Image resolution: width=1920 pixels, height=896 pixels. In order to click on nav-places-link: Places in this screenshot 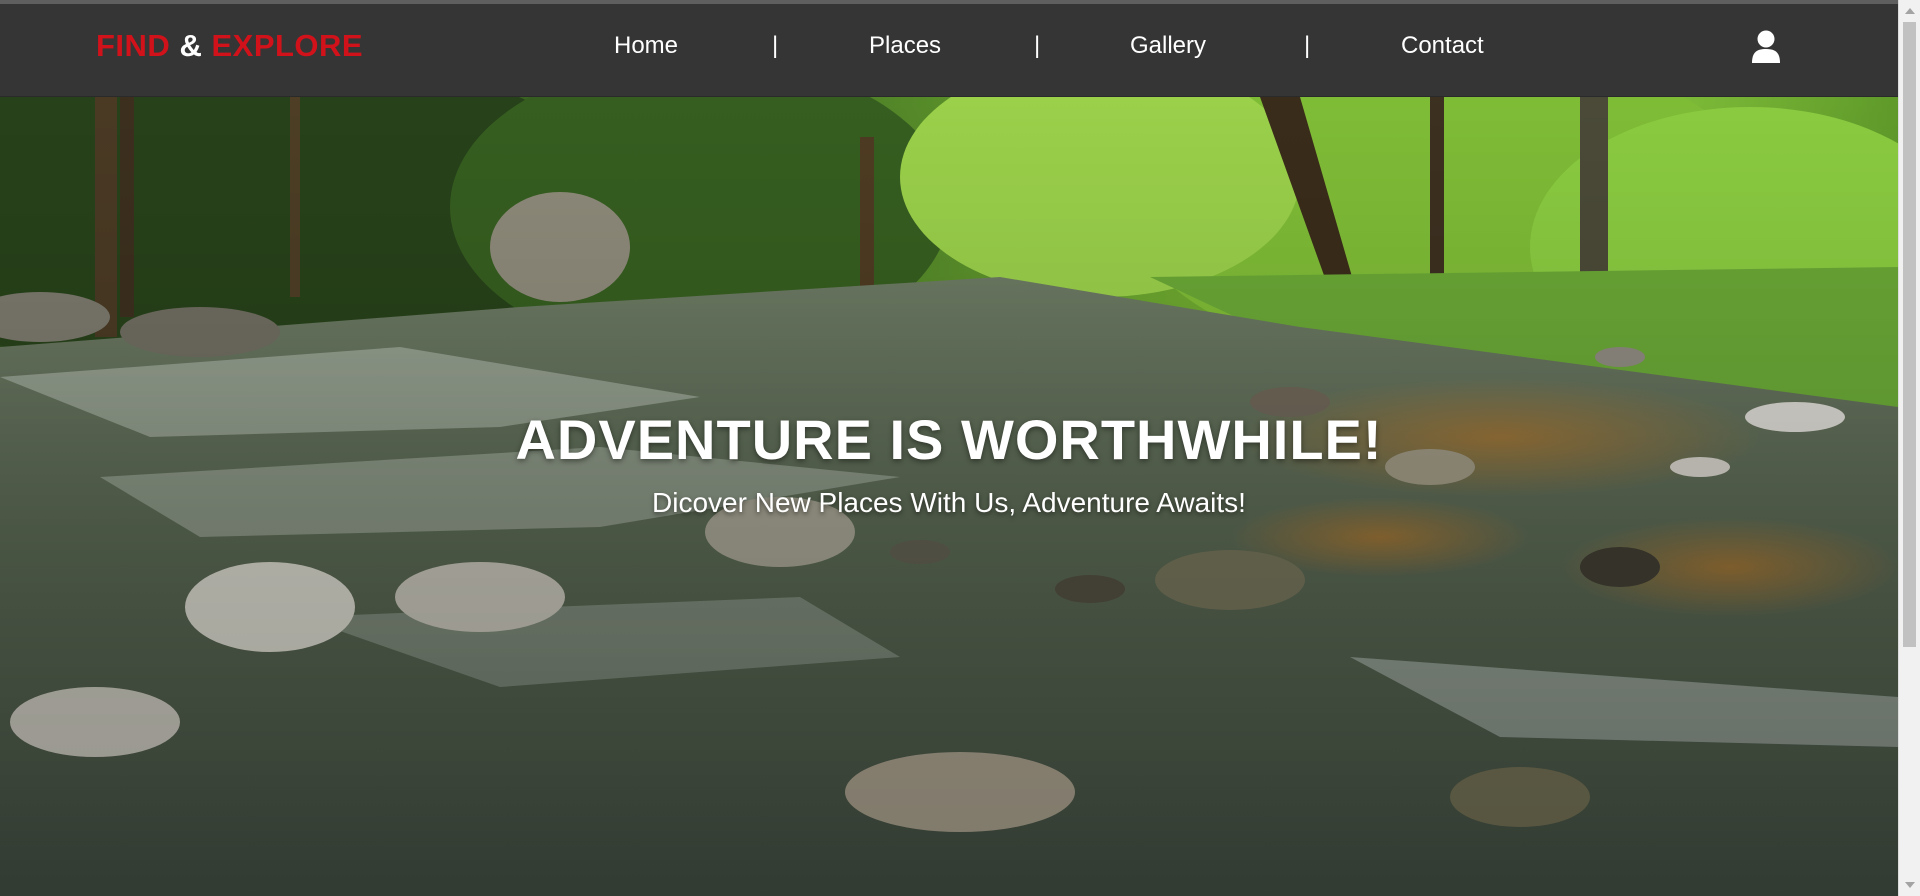, I will do `click(905, 46)`.